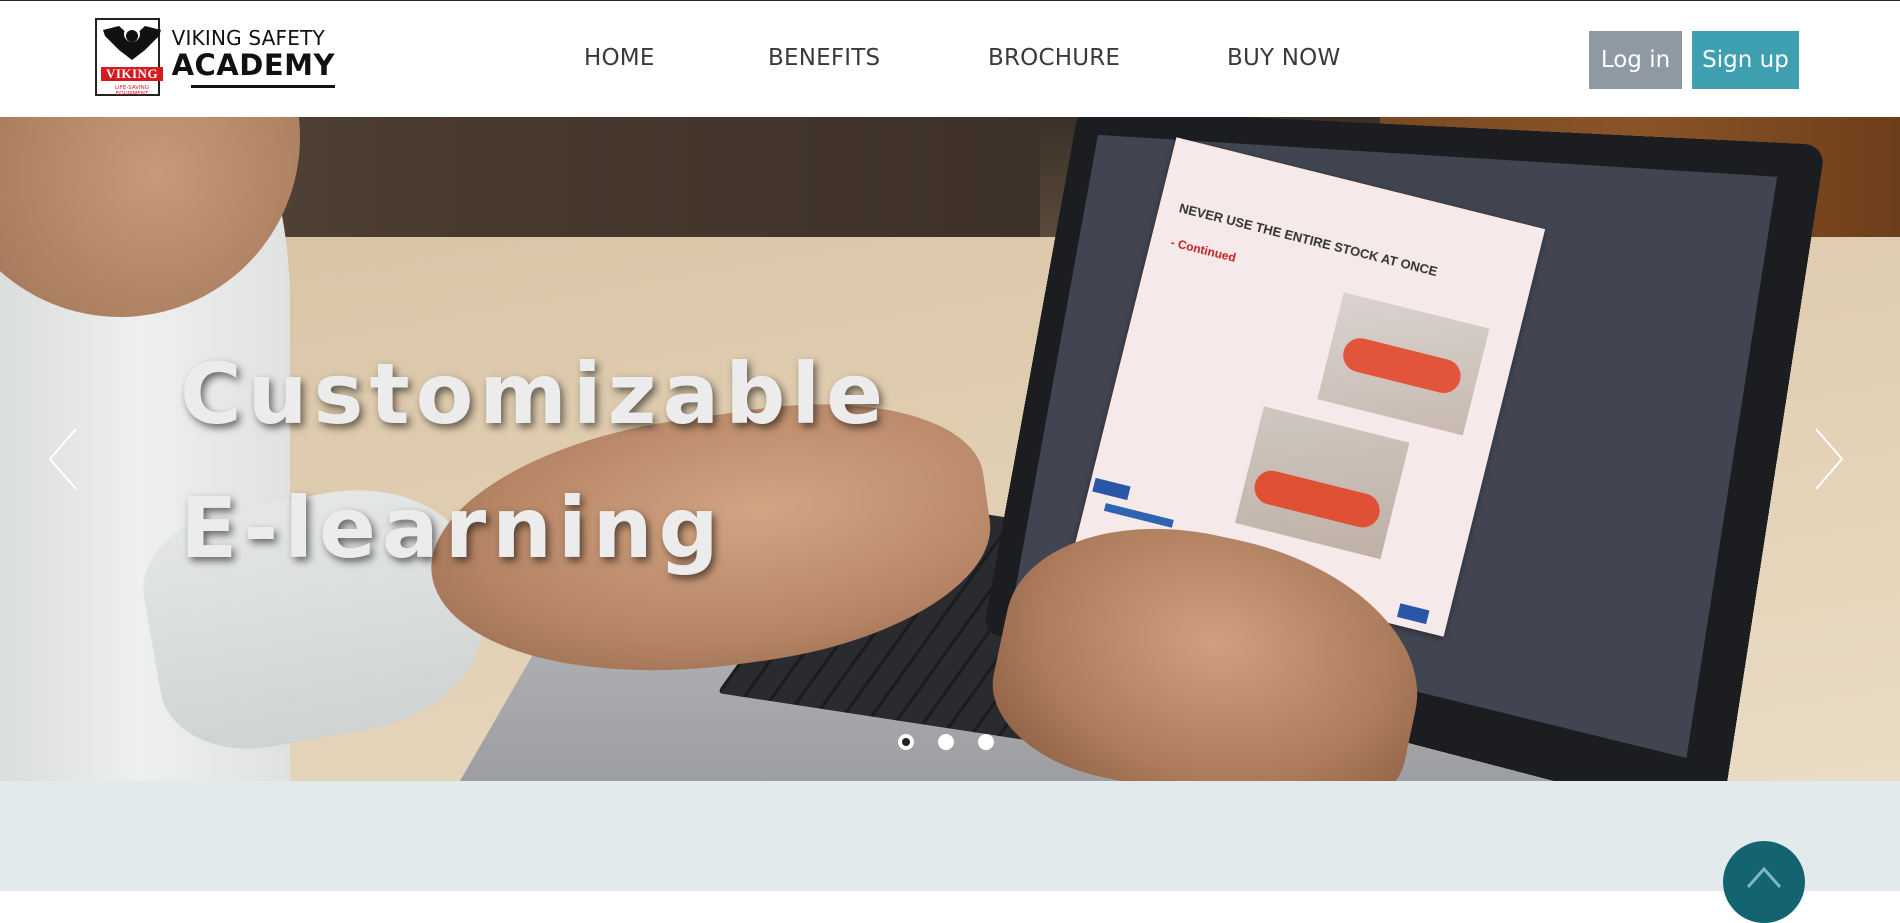  Describe the element at coordinates (1111, 489) in the screenshot. I see `slide-prev-badge` at that location.